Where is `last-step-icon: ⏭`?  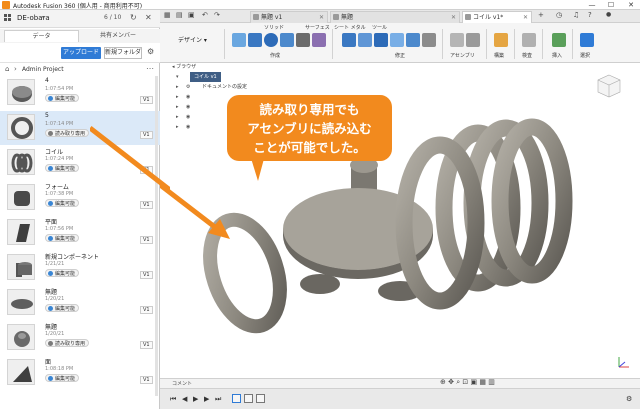
last-step-icon: ⏭ is located at coordinates (218, 399).